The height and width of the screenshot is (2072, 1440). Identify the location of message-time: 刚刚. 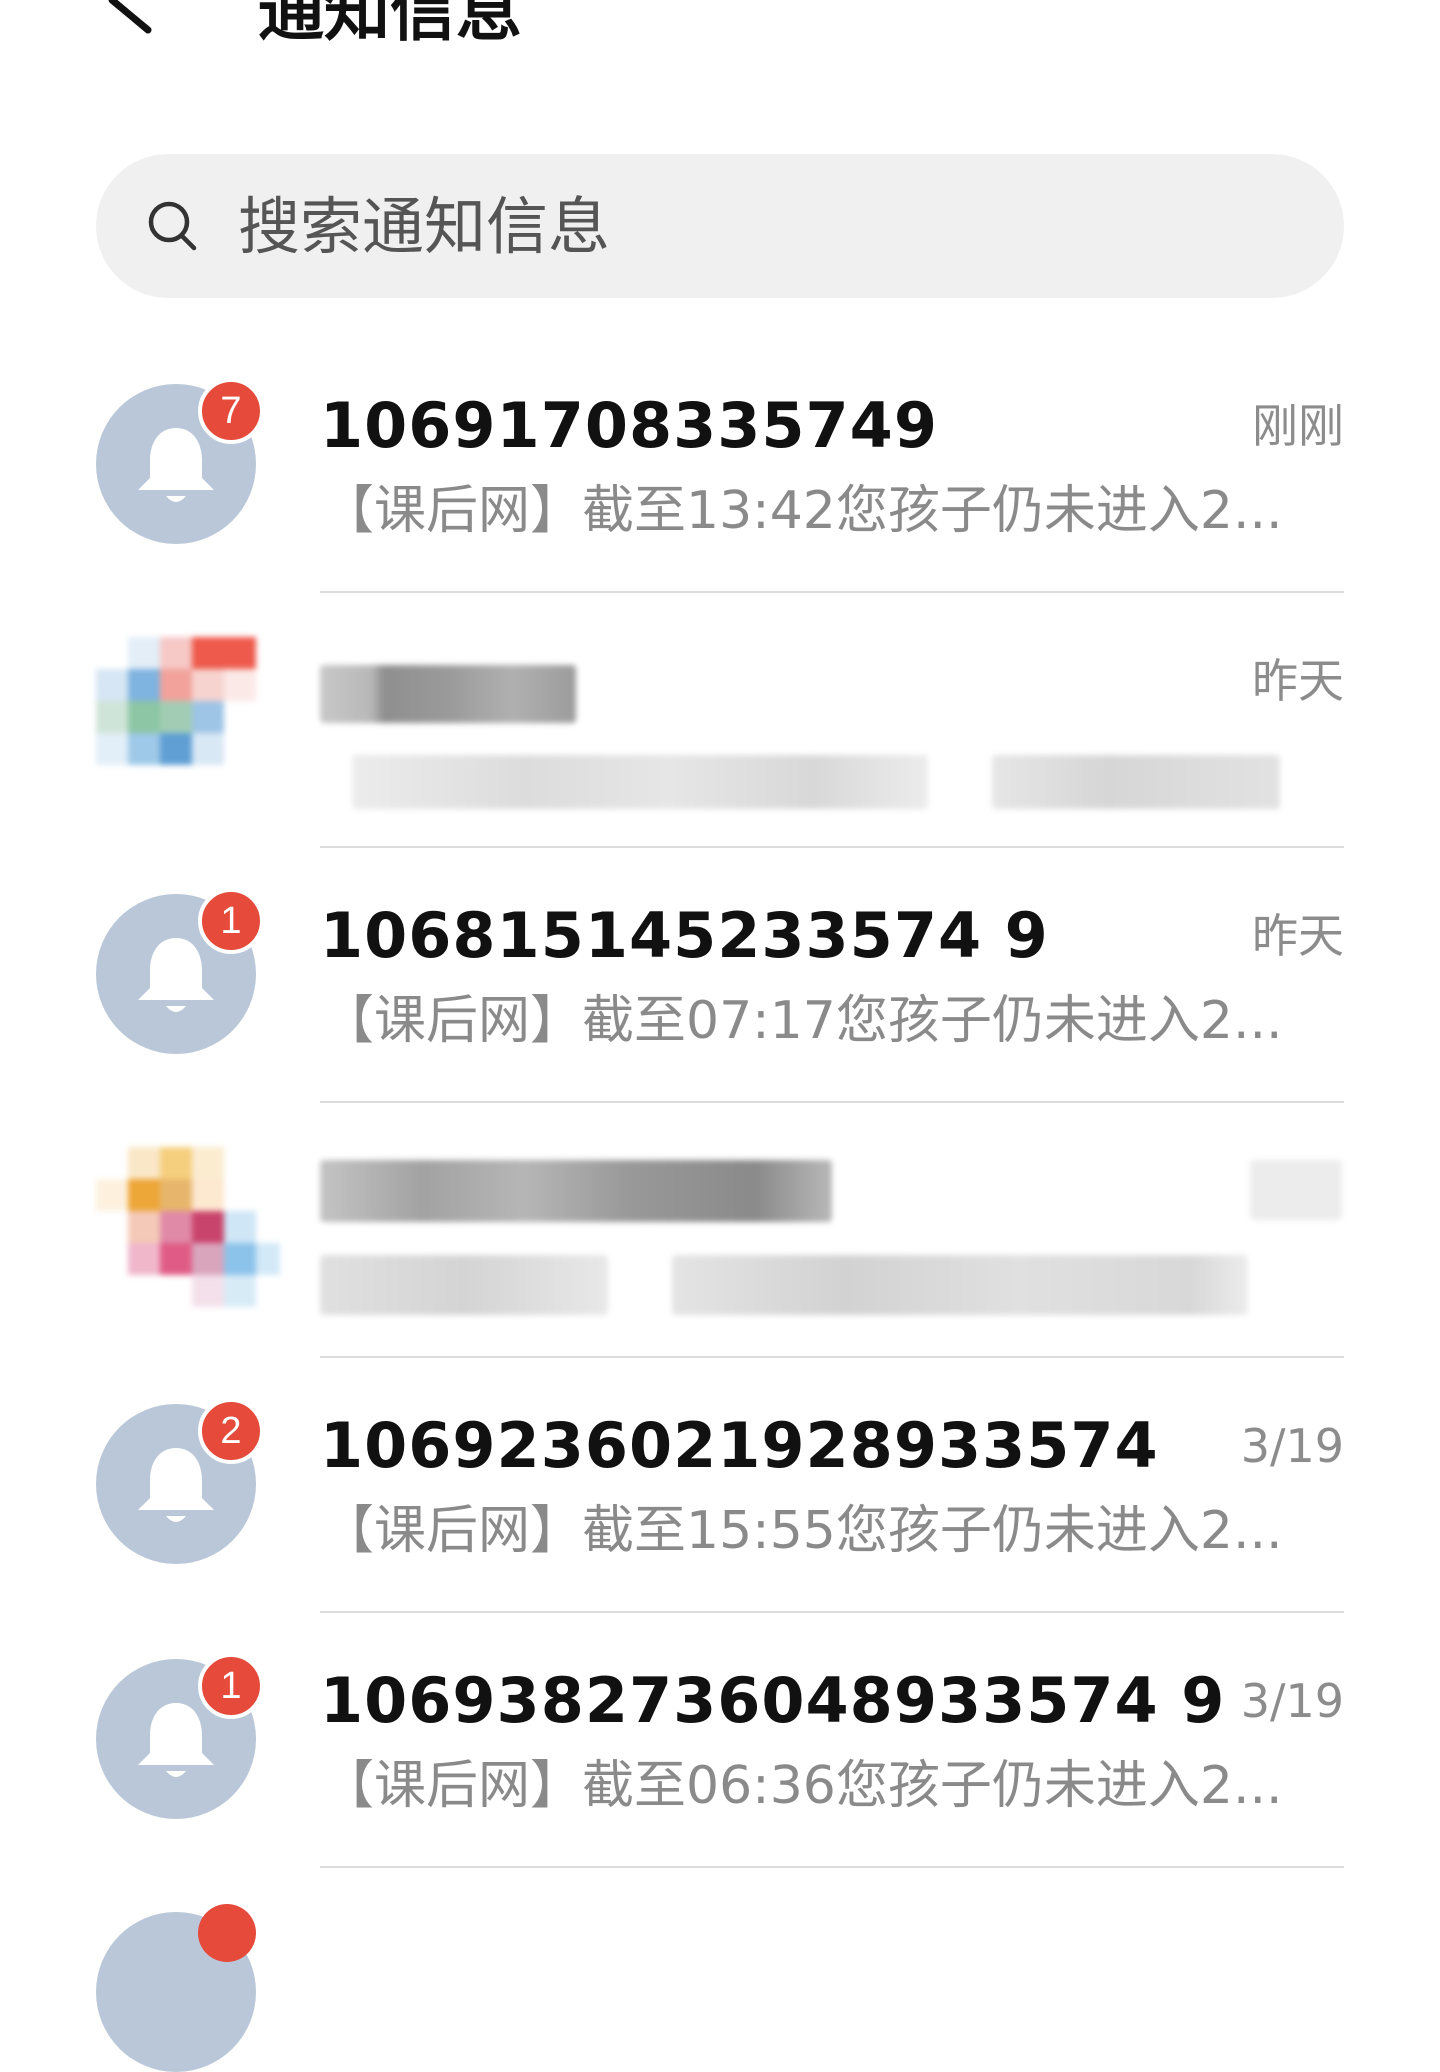
(1298, 426).